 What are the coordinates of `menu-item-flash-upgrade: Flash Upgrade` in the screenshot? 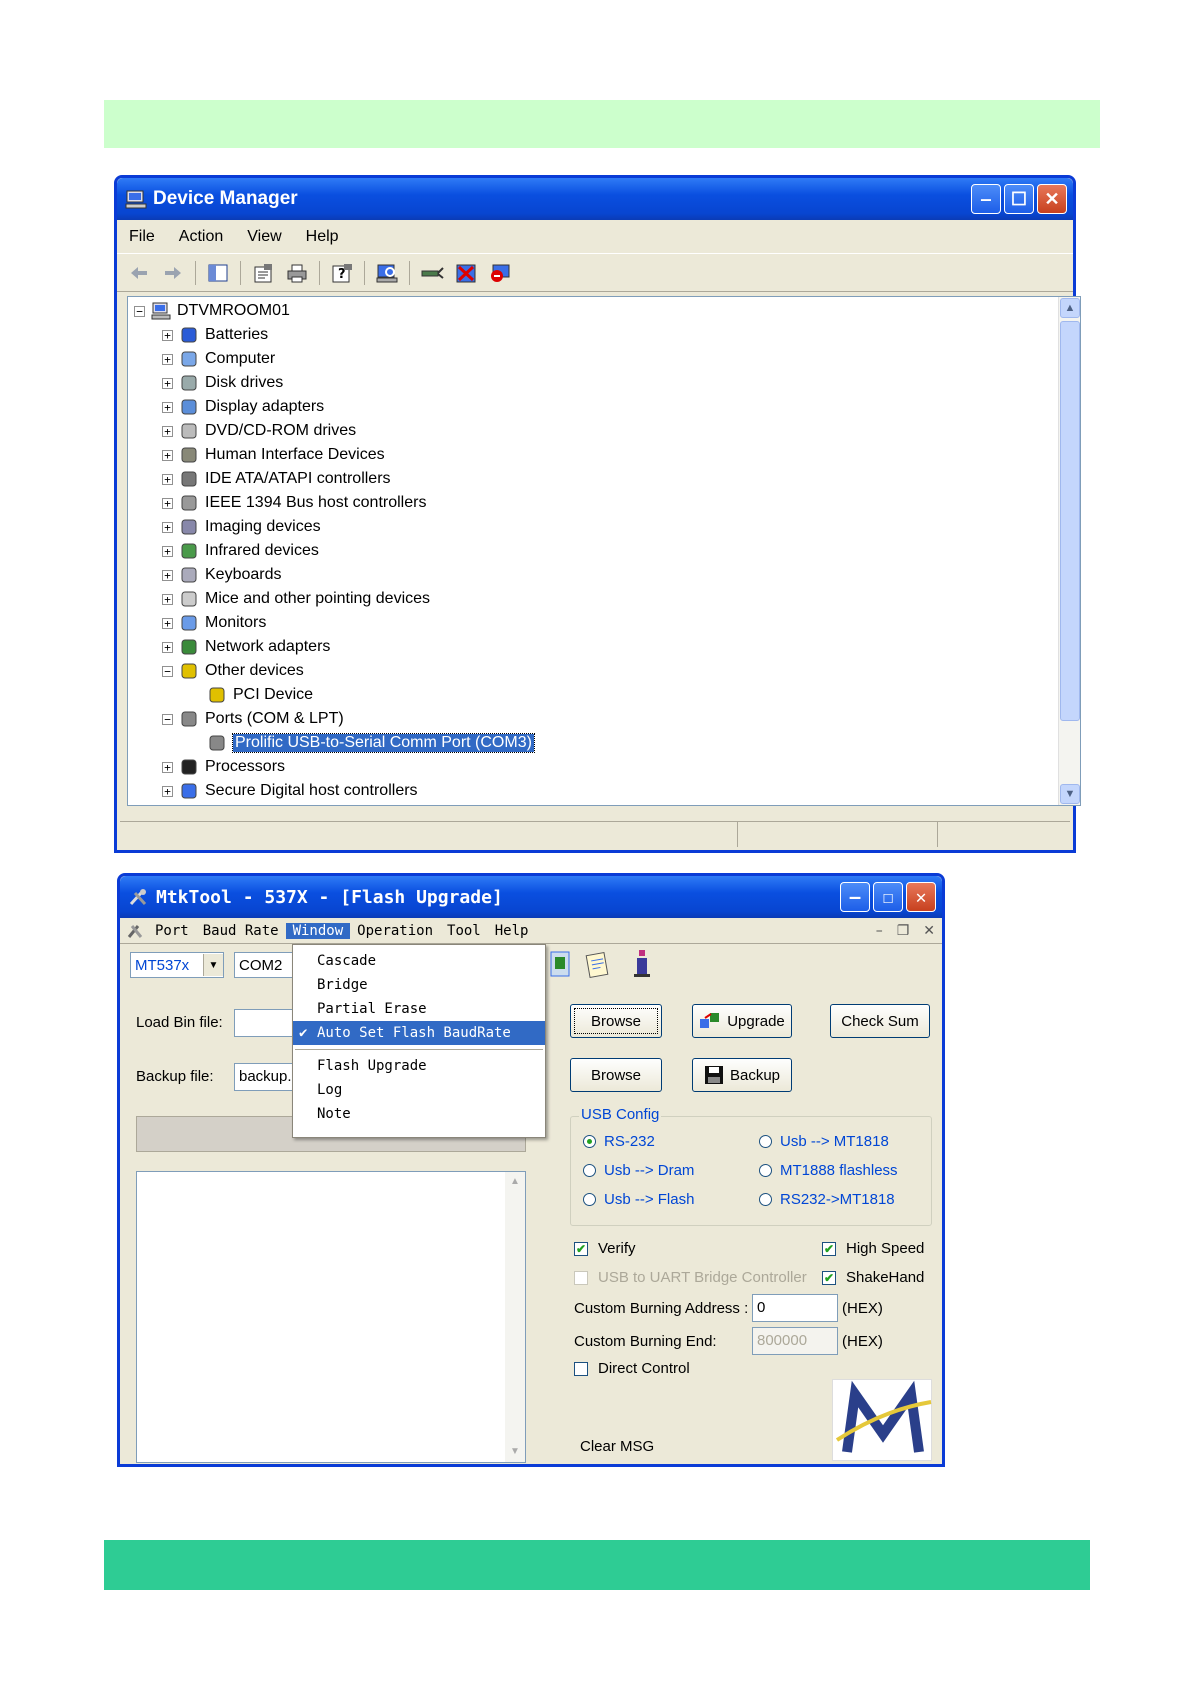 It's located at (419, 1066).